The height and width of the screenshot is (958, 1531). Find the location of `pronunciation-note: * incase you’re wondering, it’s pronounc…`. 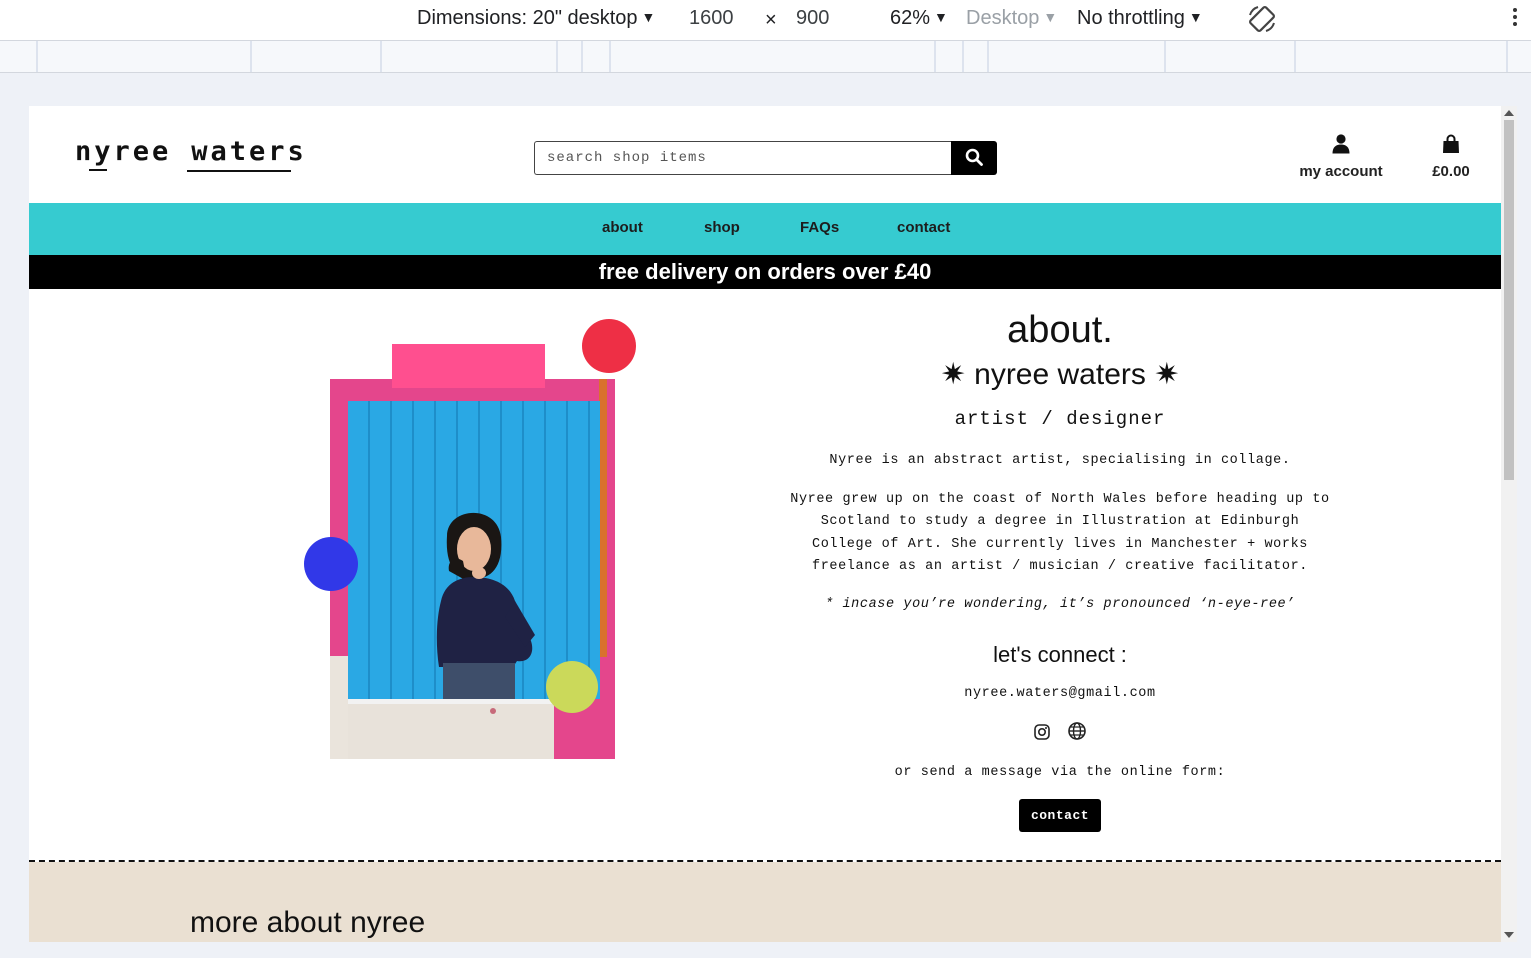

pronunciation-note: * incase you’re wondering, it’s pronounc… is located at coordinates (1060, 604).